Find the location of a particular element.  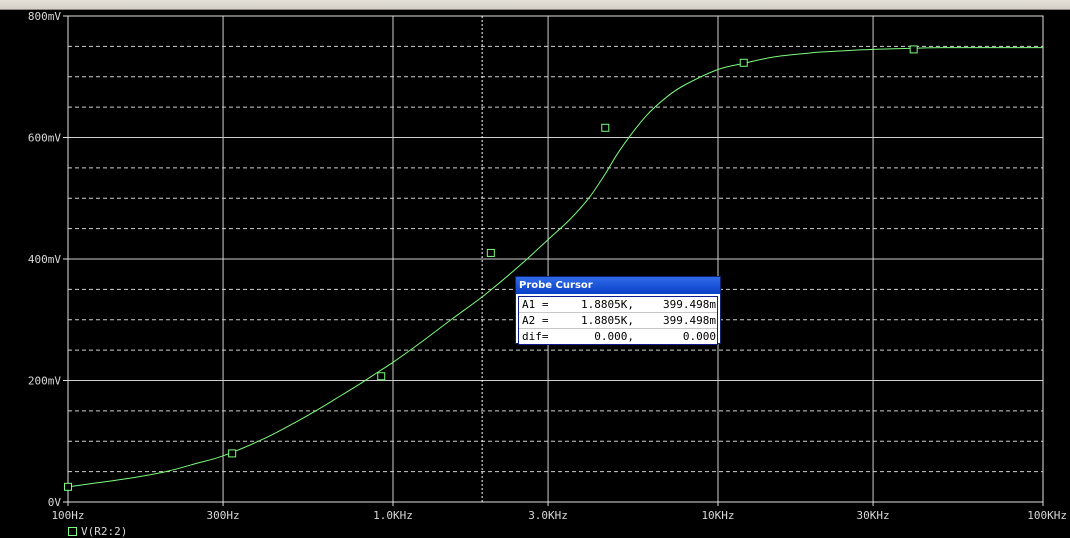

probe-row-a2: A2 = 1.8805K, 399.498m is located at coordinates (618, 321).